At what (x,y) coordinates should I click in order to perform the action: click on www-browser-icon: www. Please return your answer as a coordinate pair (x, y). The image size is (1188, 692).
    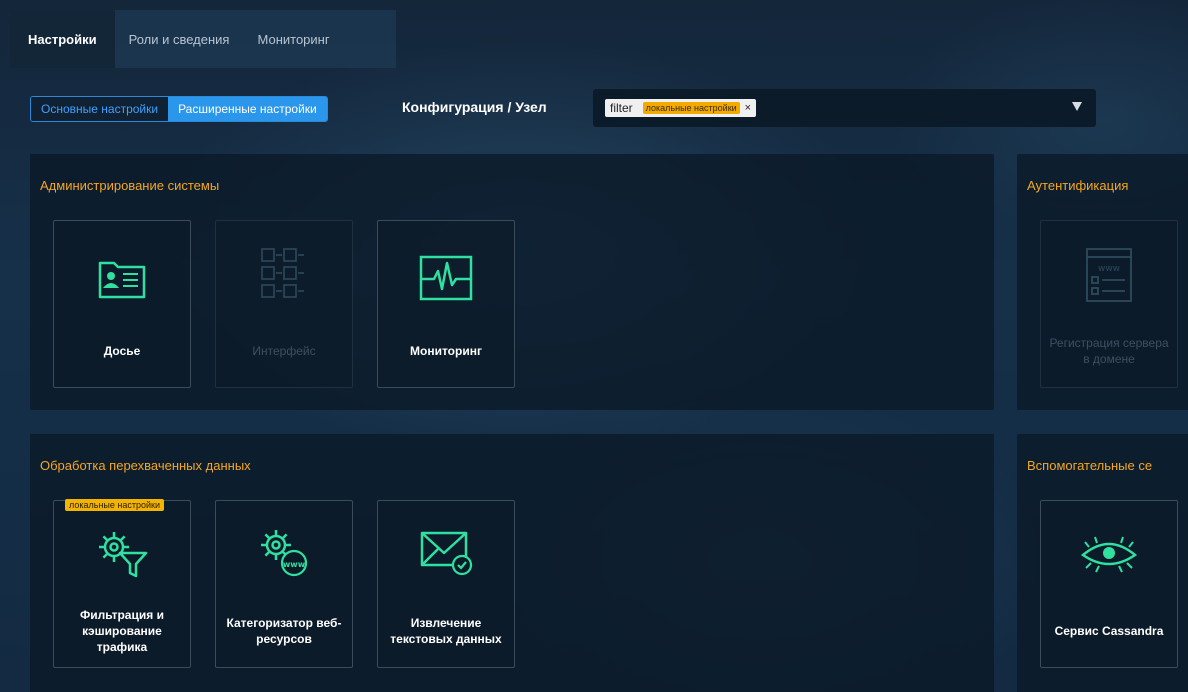
    Looking at the image, I should click on (1109, 272).